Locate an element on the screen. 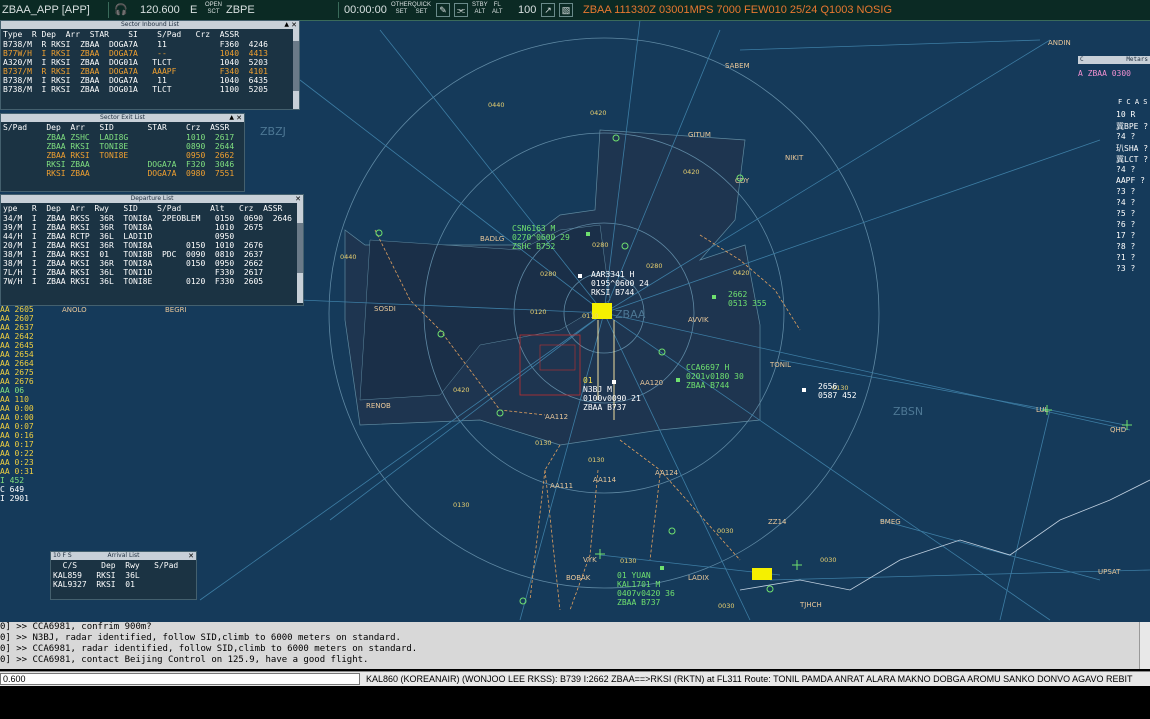 Image resolution: width=1150 pixels, height=719 pixels. metar-row: 17 ? is located at coordinates (1125, 235).